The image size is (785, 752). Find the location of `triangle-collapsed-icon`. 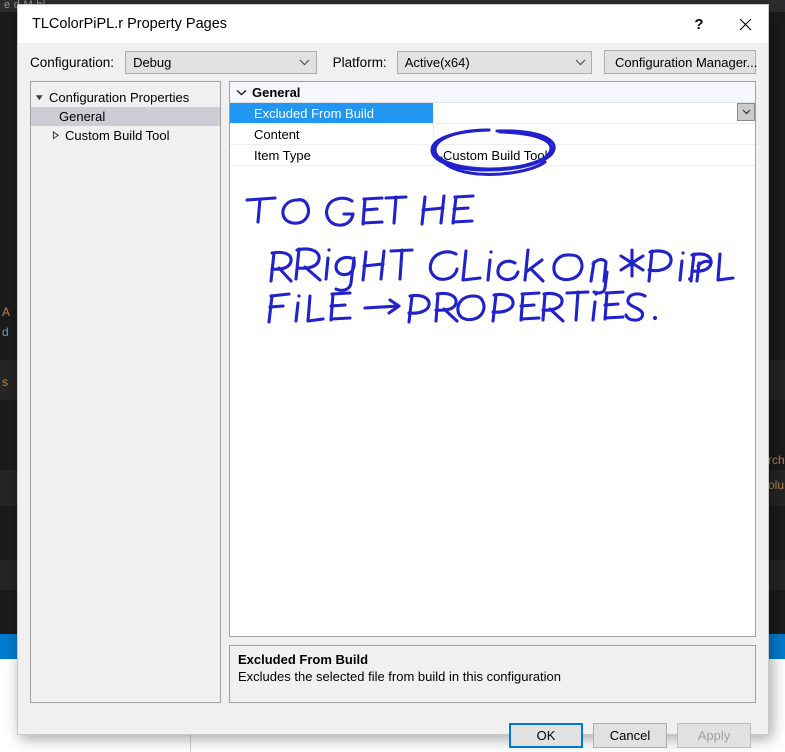

triangle-collapsed-icon is located at coordinates (55, 135).